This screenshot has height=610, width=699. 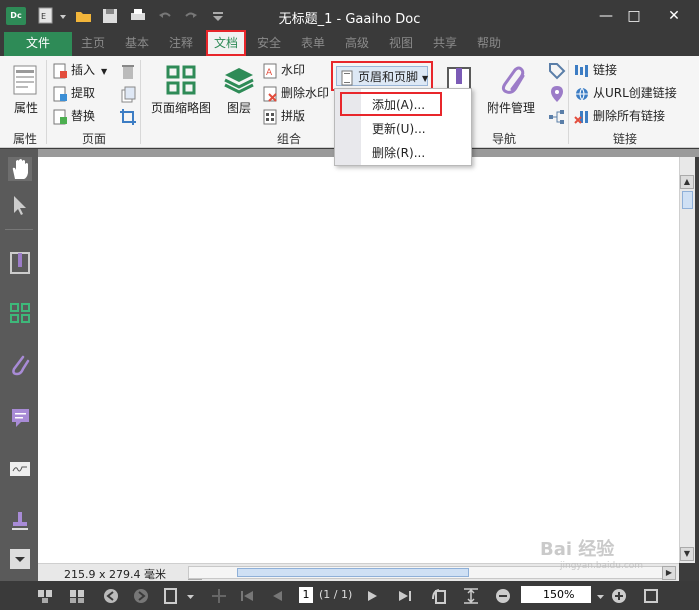 I want to click on insert-label: 插入, so click(x=83, y=70).